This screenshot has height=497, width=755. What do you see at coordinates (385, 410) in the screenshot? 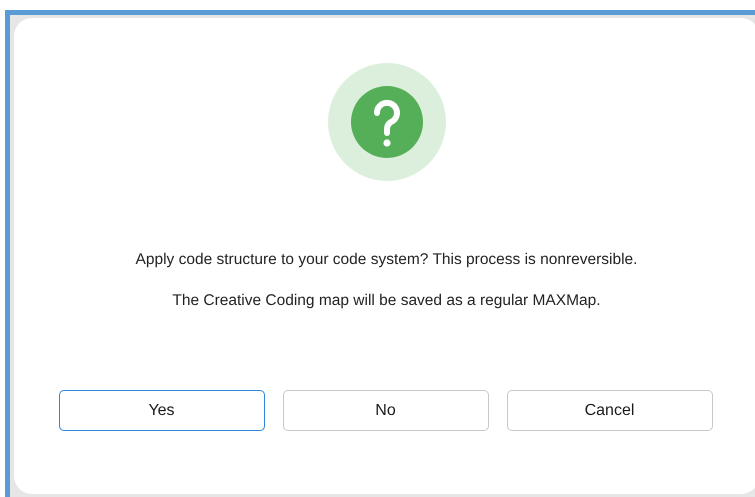
I see `dialog-button: No` at bounding box center [385, 410].